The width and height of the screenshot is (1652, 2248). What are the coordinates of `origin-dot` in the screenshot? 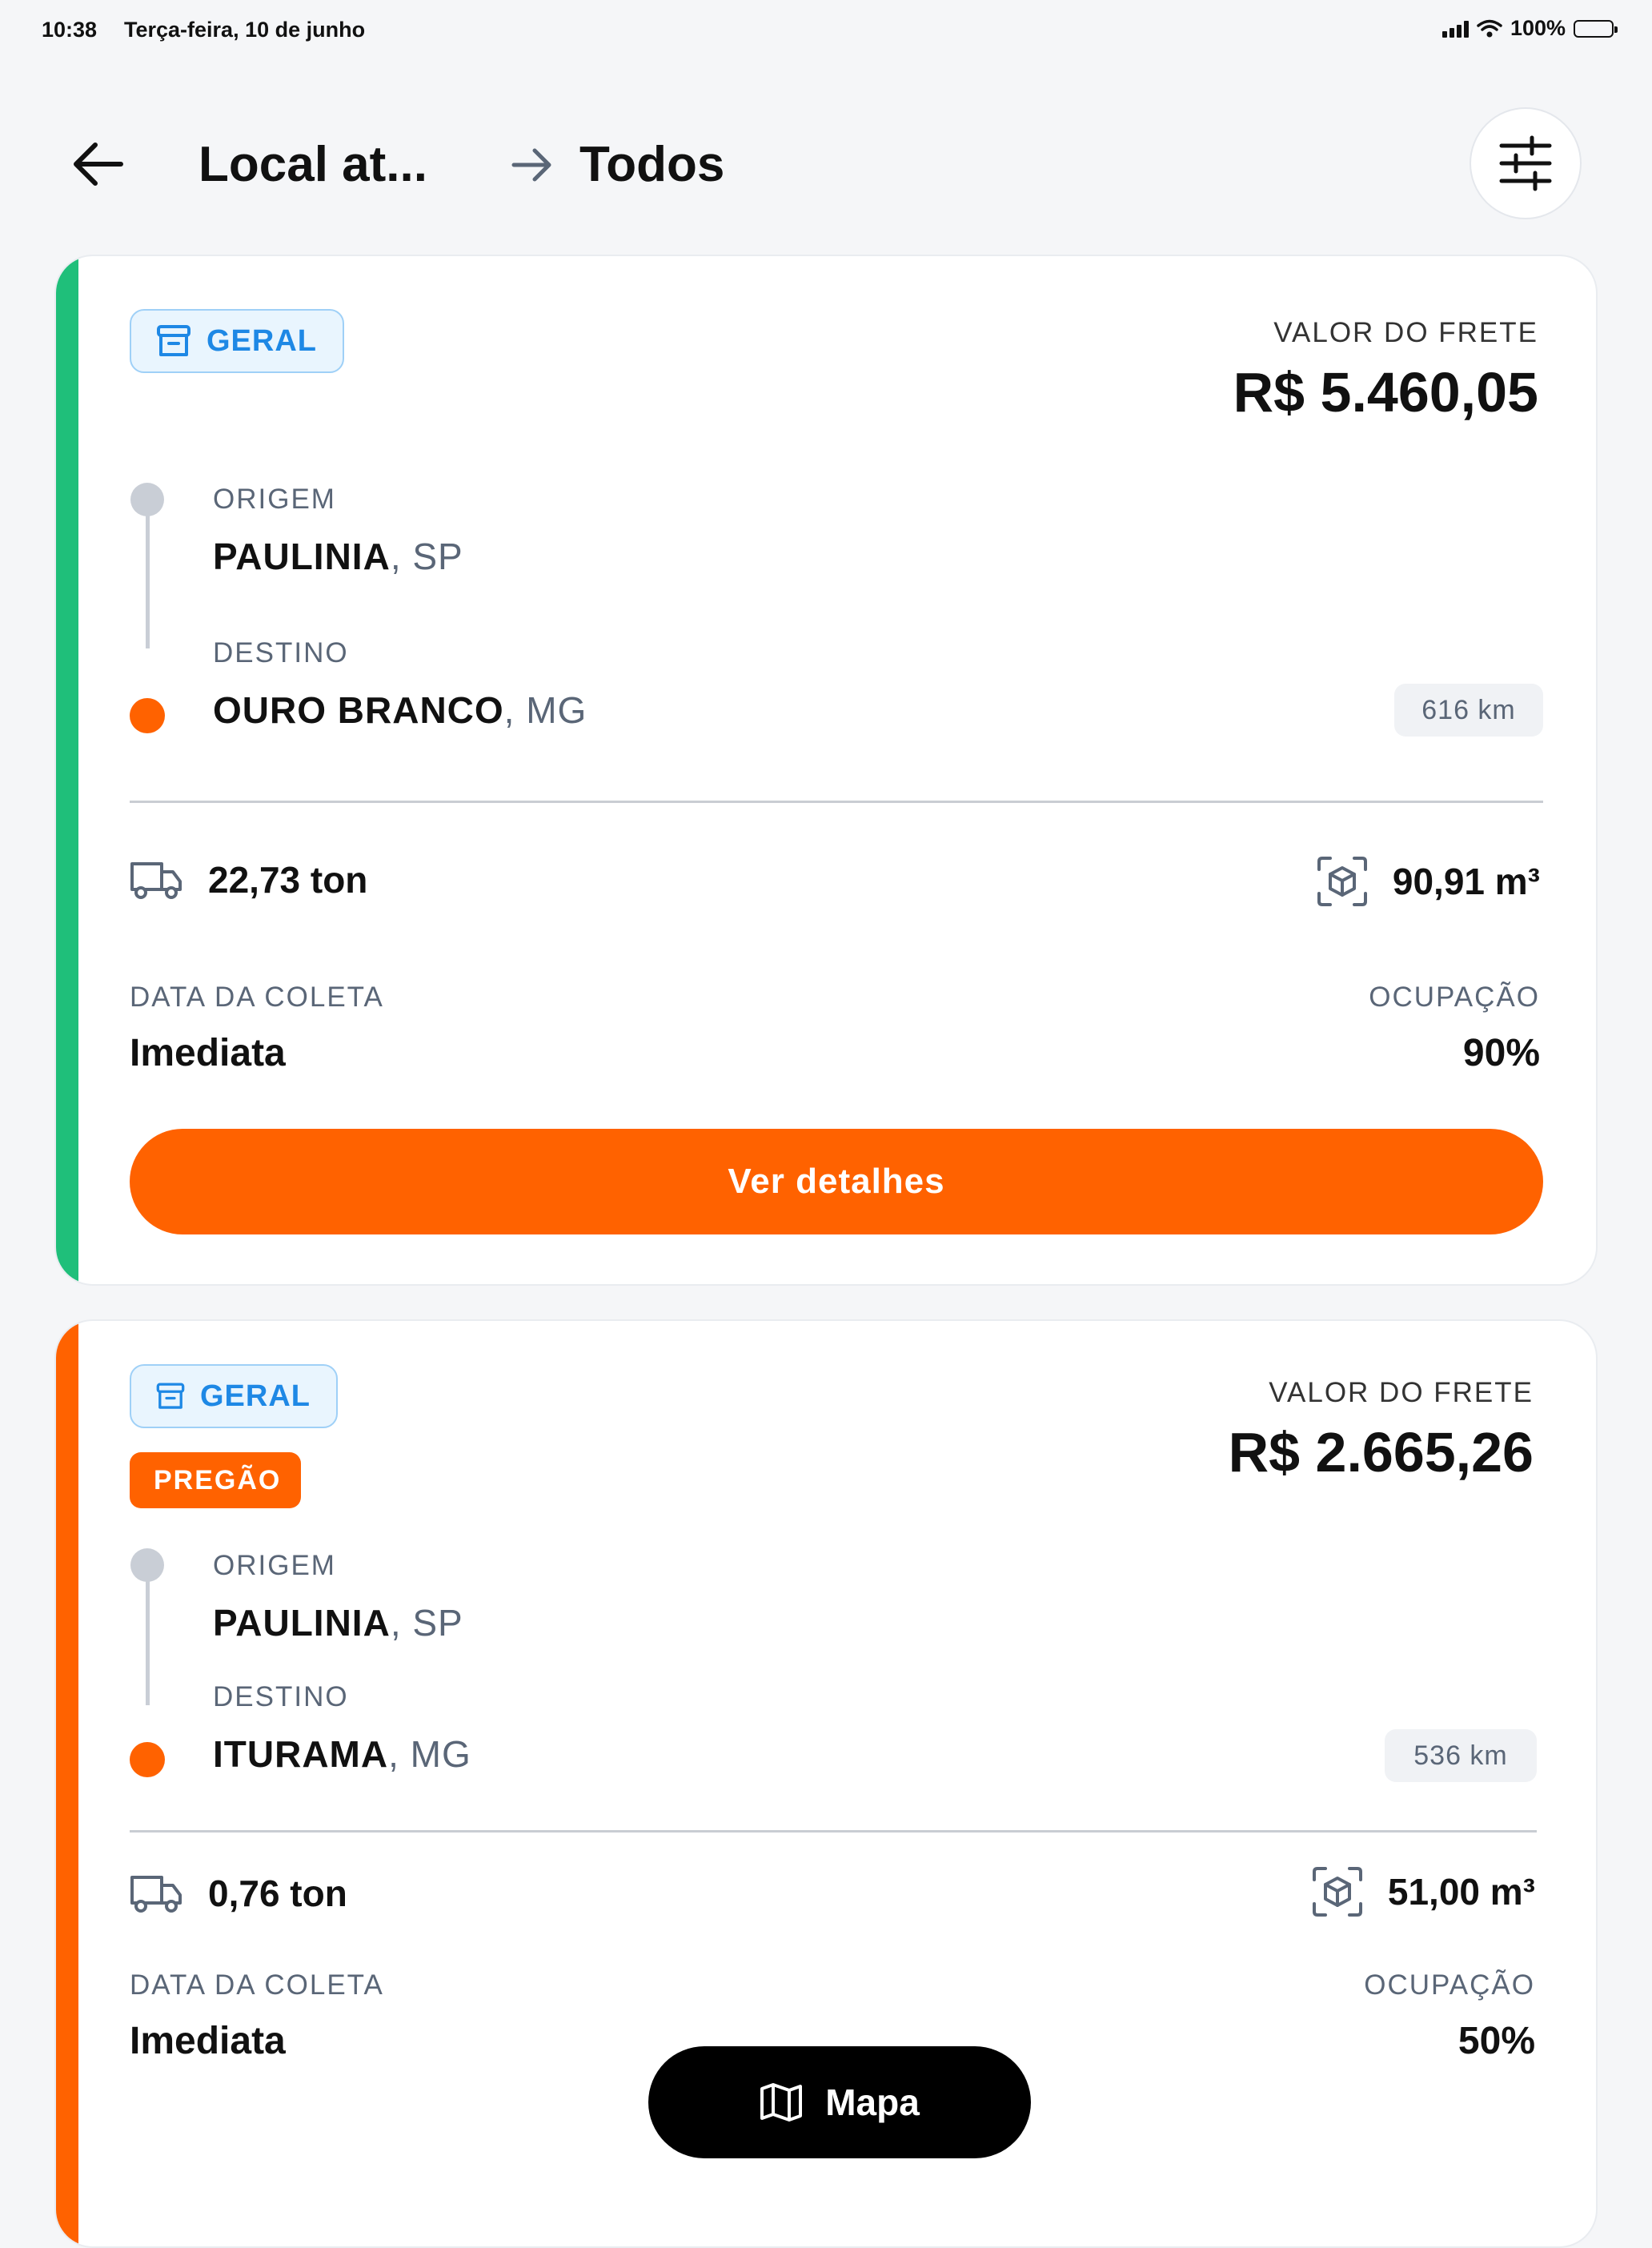 It's located at (147, 499).